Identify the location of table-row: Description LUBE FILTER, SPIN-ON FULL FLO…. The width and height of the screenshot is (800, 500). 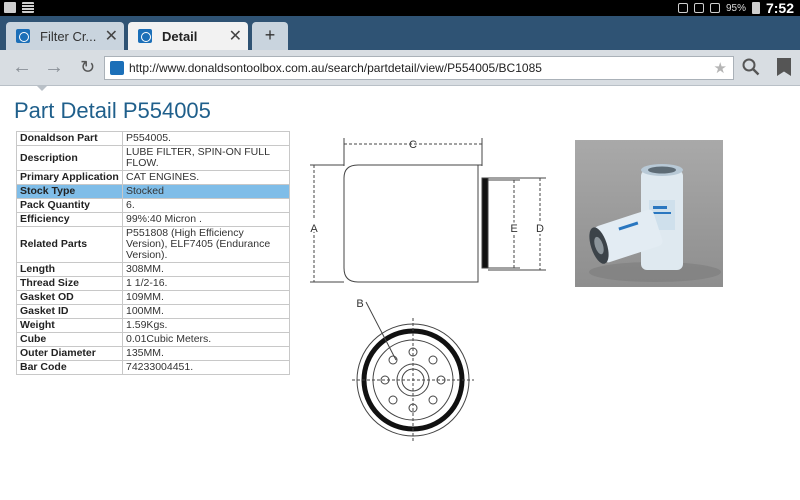
(153, 158).